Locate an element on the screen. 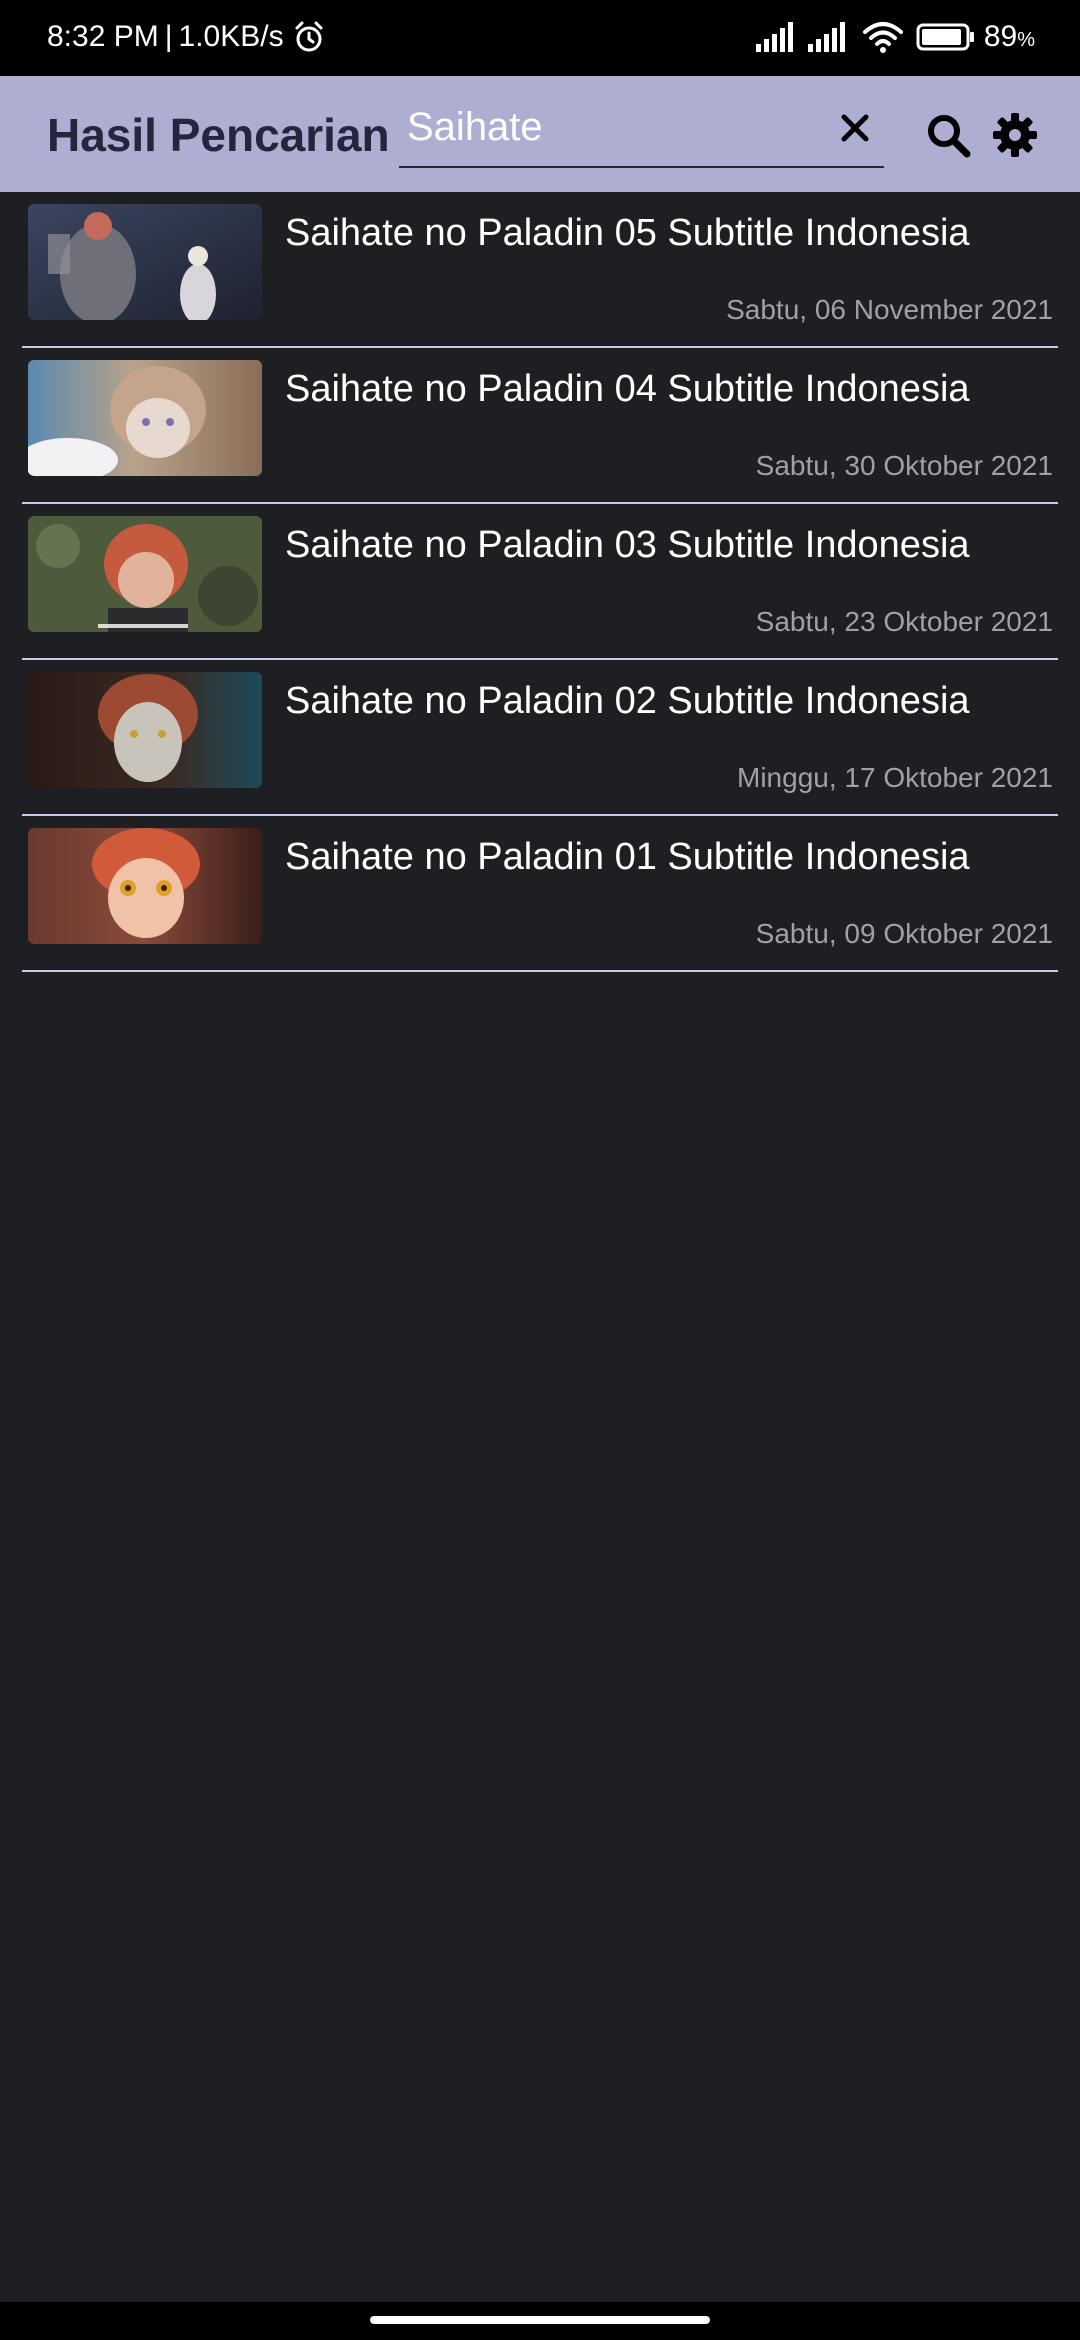 The width and height of the screenshot is (1080, 2340). navigation-bar is located at coordinates (540, 2321).